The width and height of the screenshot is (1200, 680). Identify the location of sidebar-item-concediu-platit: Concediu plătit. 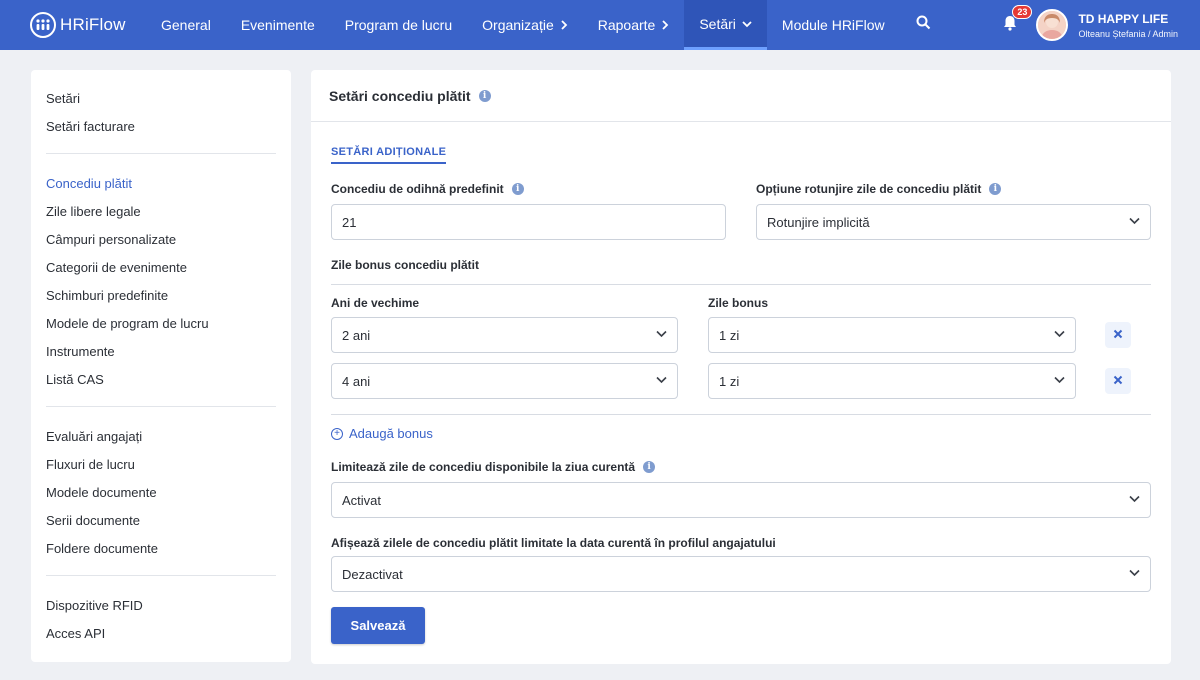
(161, 183).